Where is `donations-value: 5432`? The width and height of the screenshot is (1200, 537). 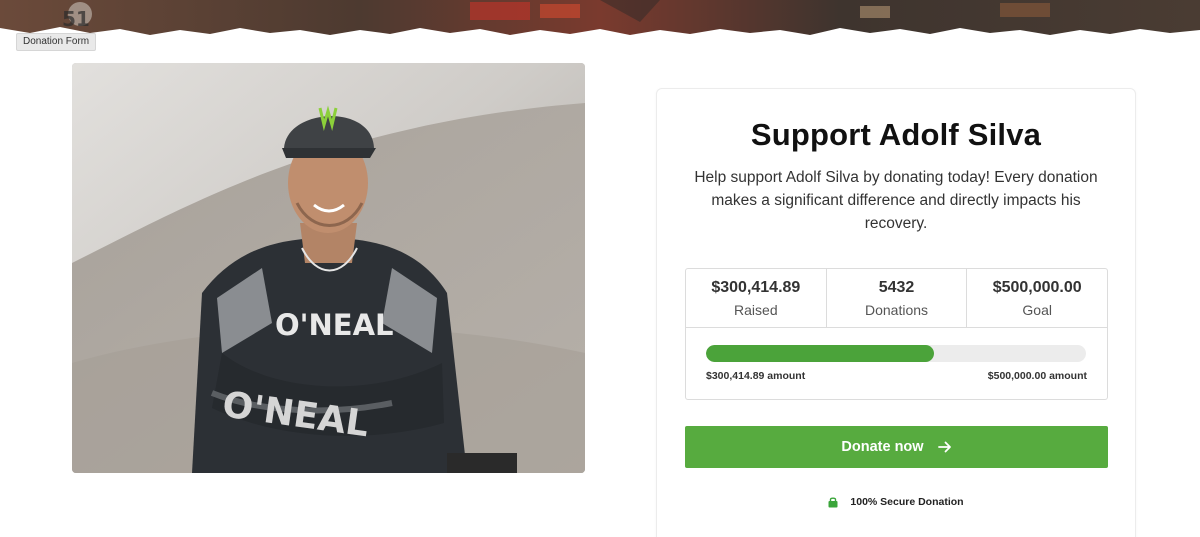 donations-value: 5432 is located at coordinates (896, 287).